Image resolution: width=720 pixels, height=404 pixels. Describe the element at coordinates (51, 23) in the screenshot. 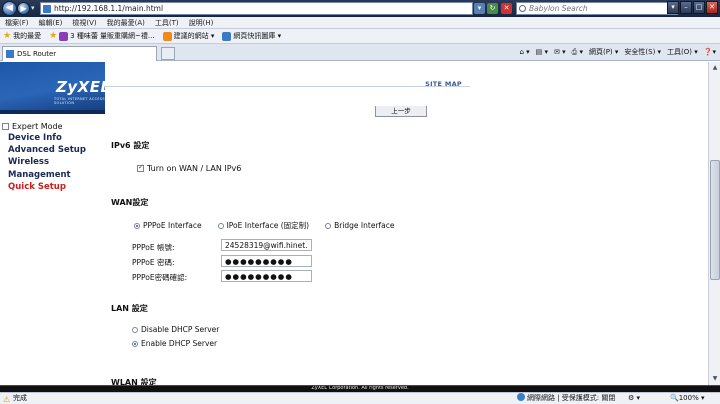

I see `menu-edit: 編輯(E)` at that location.